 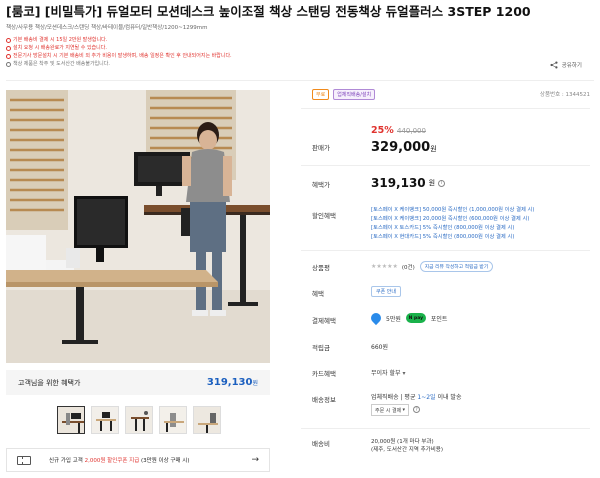 What do you see at coordinates (411, 131) in the screenshot?
I see `original-price: 440,000` at bounding box center [411, 131].